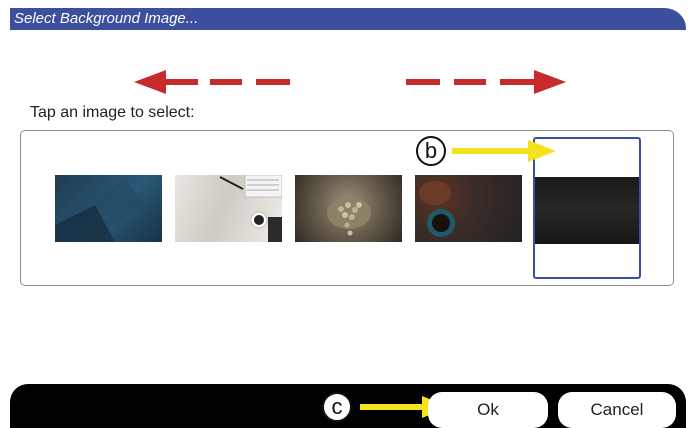 The width and height of the screenshot is (691, 428). I want to click on thumbnail-dark-blue-paper, so click(108, 208).